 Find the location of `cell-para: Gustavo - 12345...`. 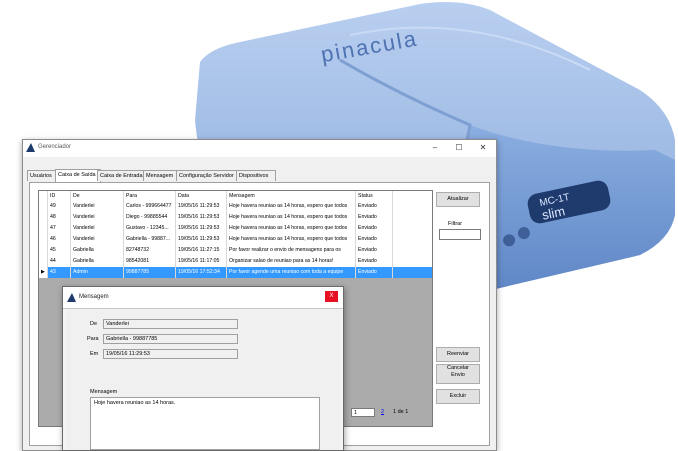

cell-para: Gustavo - 12345... is located at coordinates (150, 228).